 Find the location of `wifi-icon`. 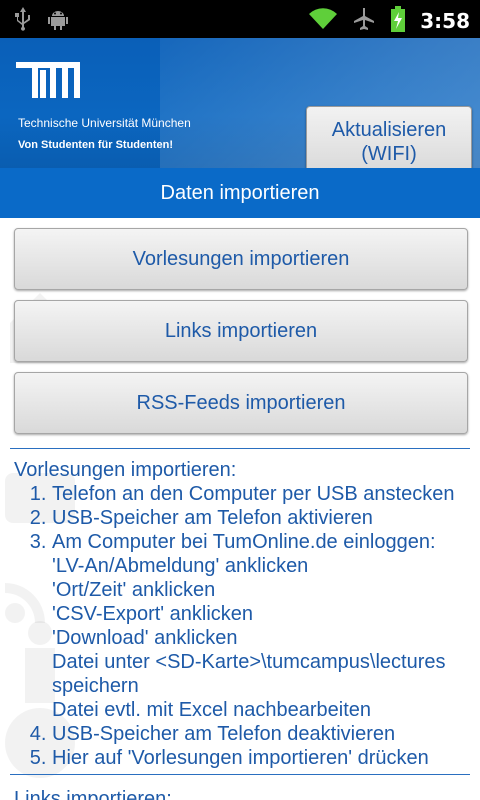

wifi-icon is located at coordinates (323, 21).